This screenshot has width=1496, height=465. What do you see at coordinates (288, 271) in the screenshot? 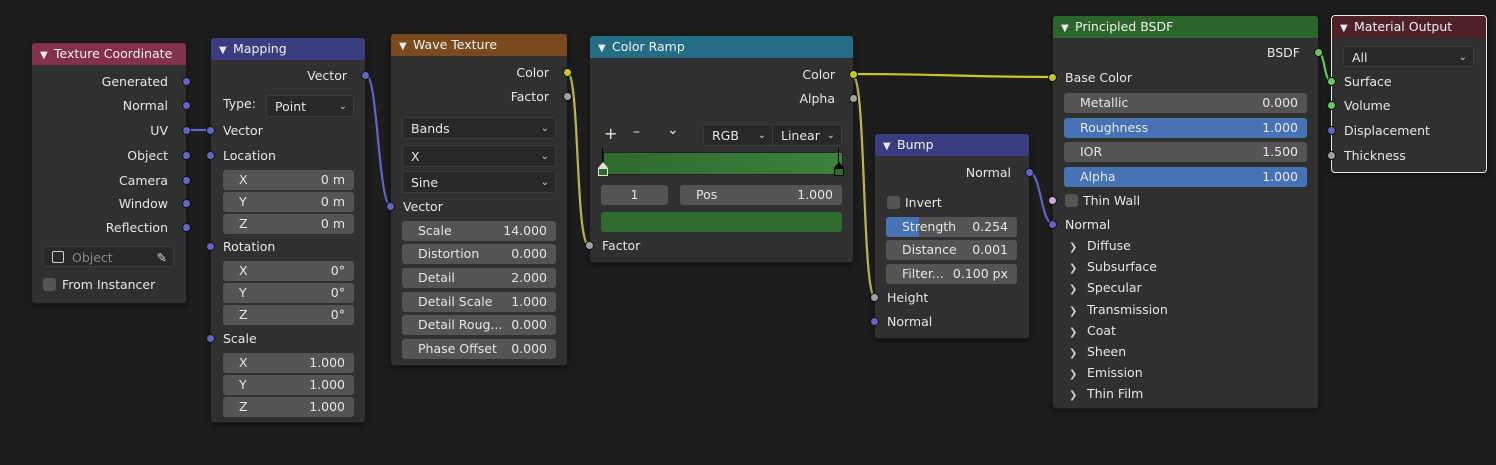
I see `rotation-x-field: X 0°` at bounding box center [288, 271].